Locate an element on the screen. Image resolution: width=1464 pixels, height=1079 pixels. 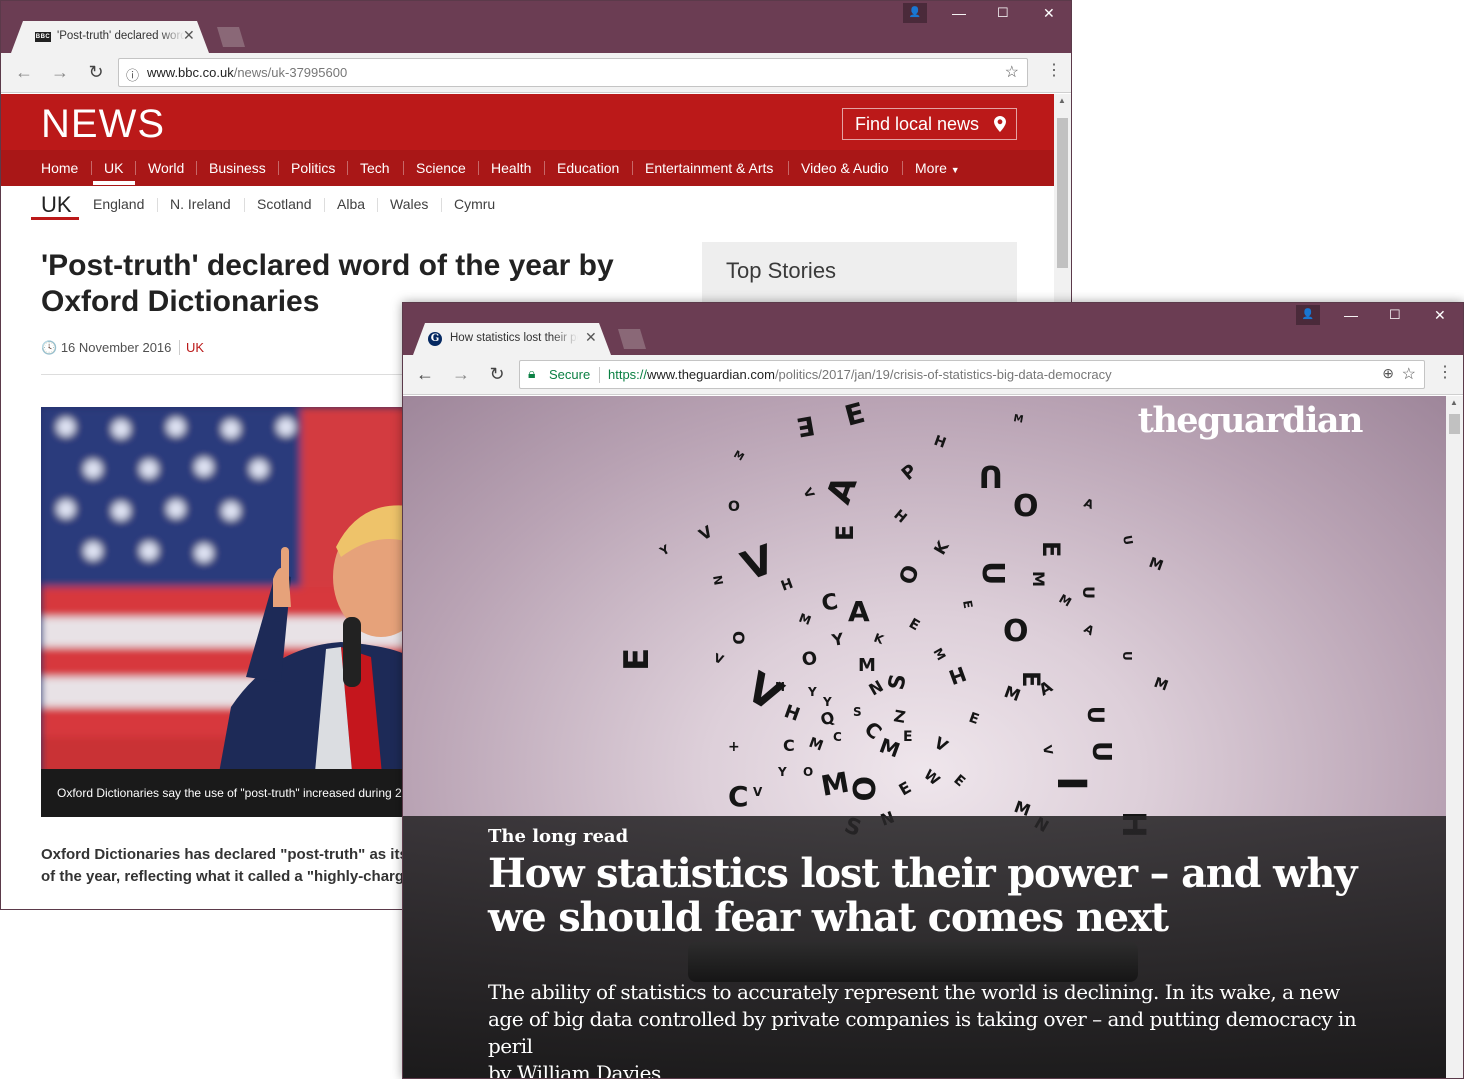
nav-more: More ▼ is located at coordinates (937, 168).